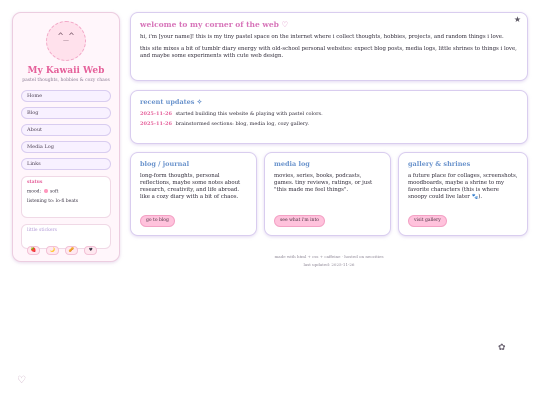 The width and height of the screenshot is (540, 405). What do you see at coordinates (292, 164) in the screenshot?
I see `media-log-title: media log` at bounding box center [292, 164].